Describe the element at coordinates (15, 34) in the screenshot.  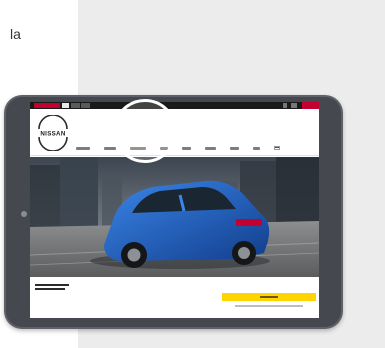
I see `caption-text: la` at that location.